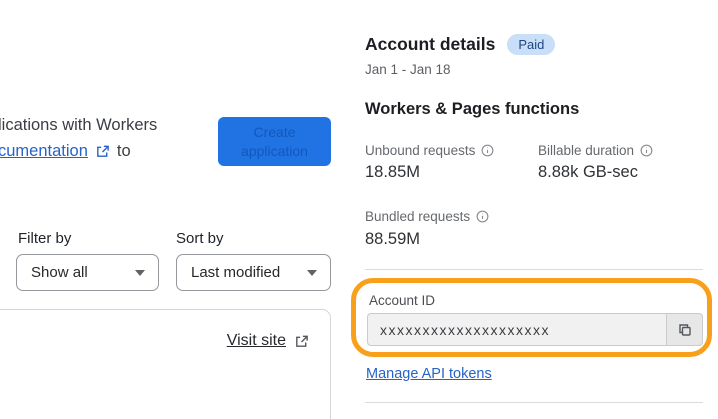 The width and height of the screenshot is (718, 419). I want to click on stat-value-unbound-requests: 18.85M, so click(393, 172).